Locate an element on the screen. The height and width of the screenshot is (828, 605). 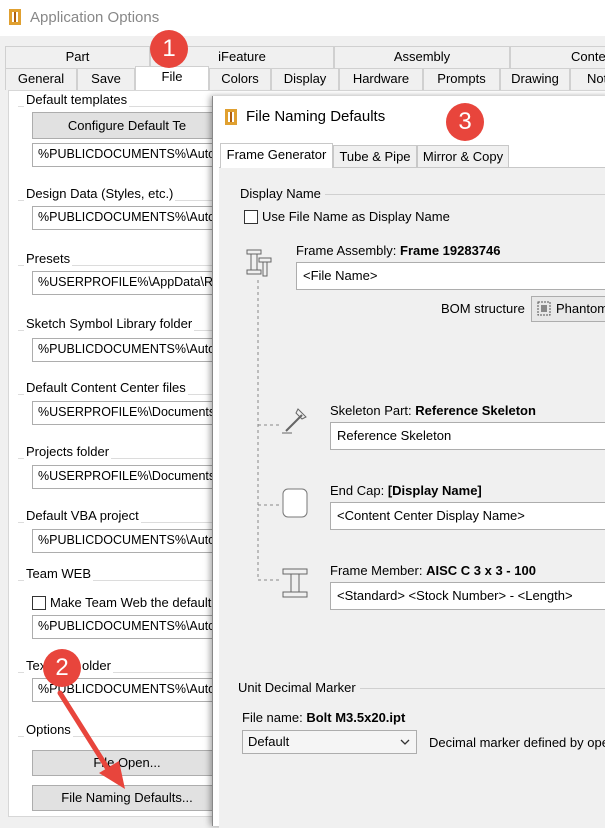
presets-label: Presets is located at coordinates (48, 258).